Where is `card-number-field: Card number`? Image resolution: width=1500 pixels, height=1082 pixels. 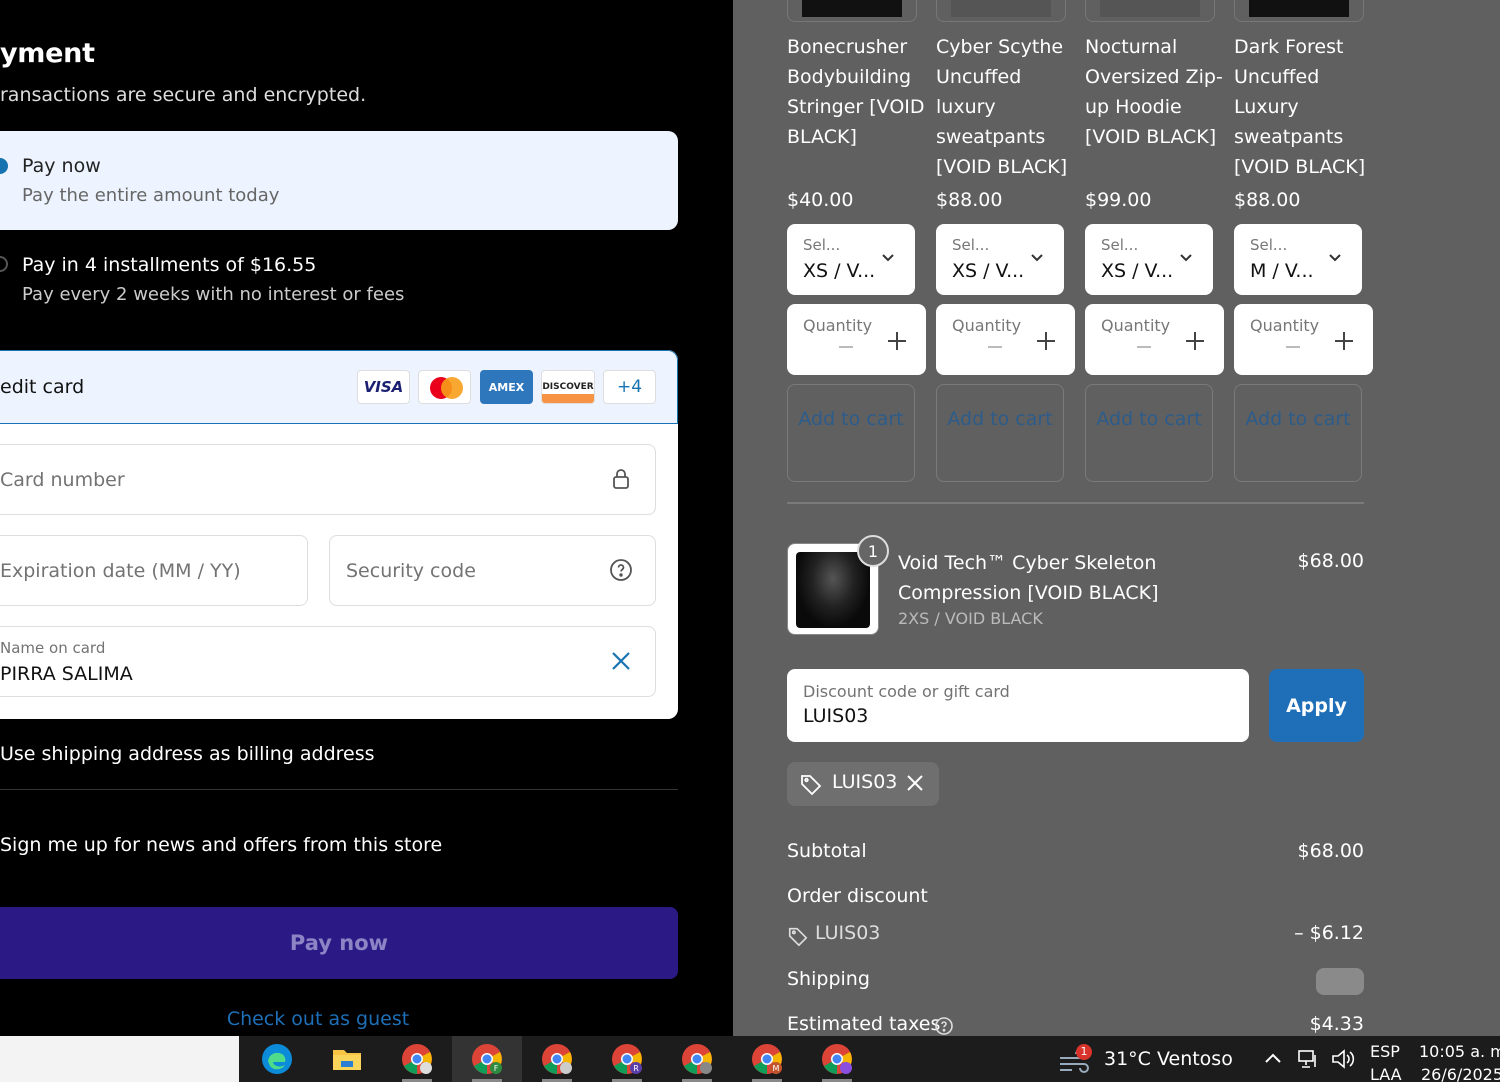 card-number-field: Card number is located at coordinates (328, 479).